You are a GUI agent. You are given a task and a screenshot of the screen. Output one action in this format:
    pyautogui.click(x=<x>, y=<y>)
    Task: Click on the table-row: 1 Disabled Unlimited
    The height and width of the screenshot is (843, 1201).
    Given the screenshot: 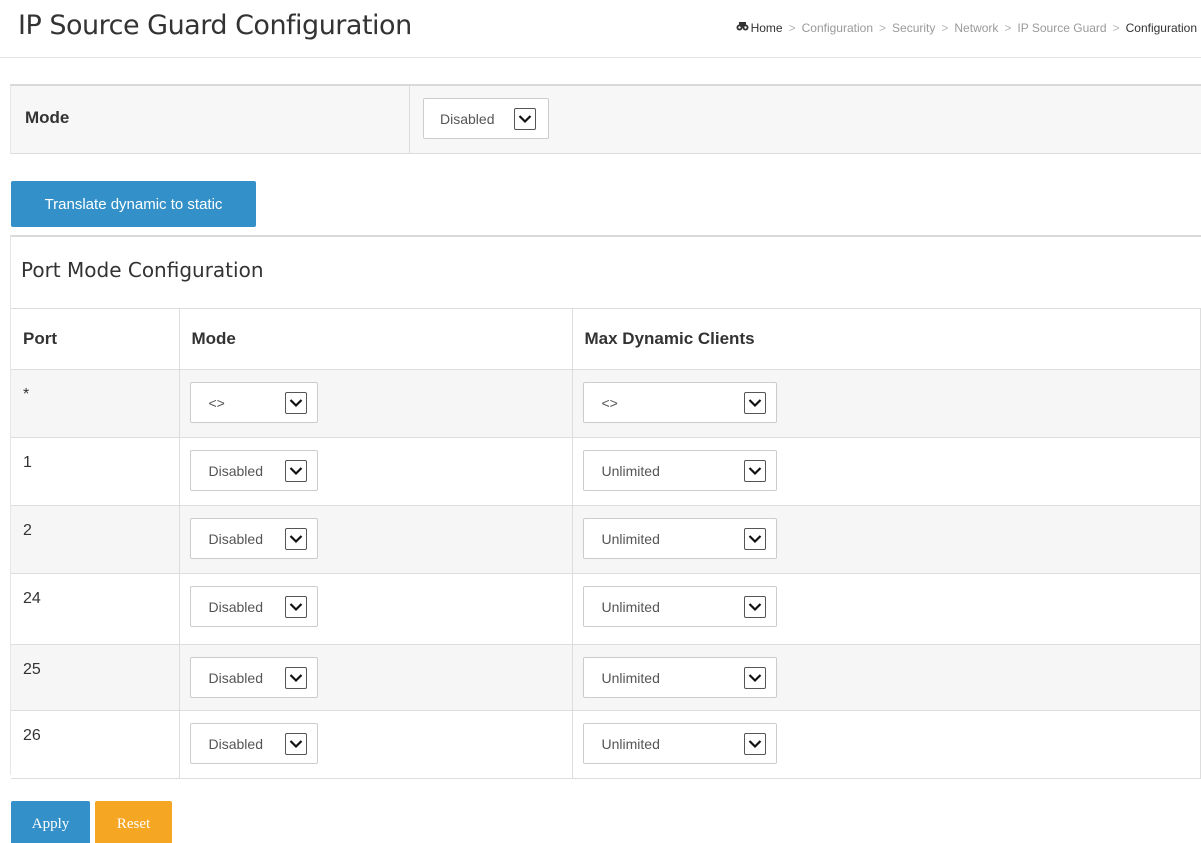 What is the action you would take?
    pyautogui.click(x=606, y=471)
    